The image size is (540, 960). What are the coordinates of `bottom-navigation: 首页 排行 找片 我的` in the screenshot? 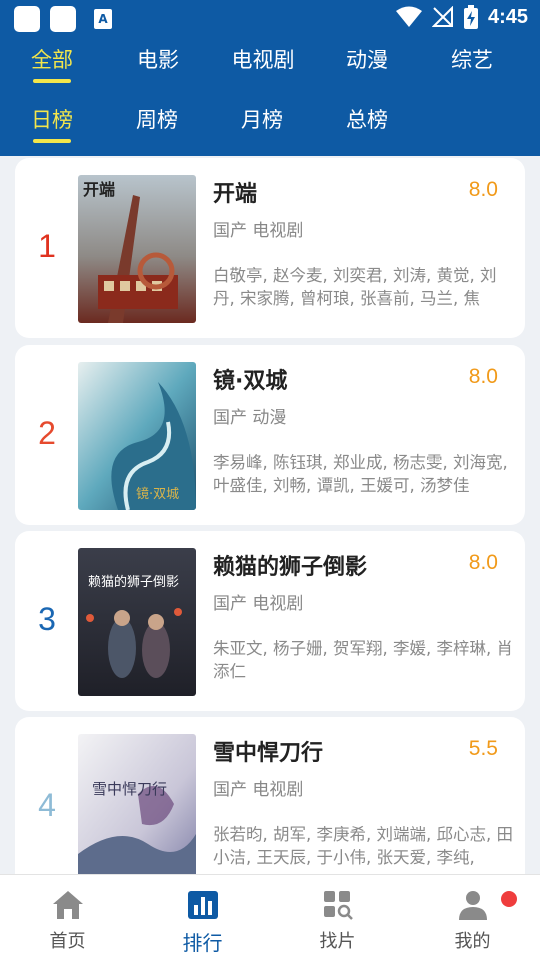 It's located at (270, 917).